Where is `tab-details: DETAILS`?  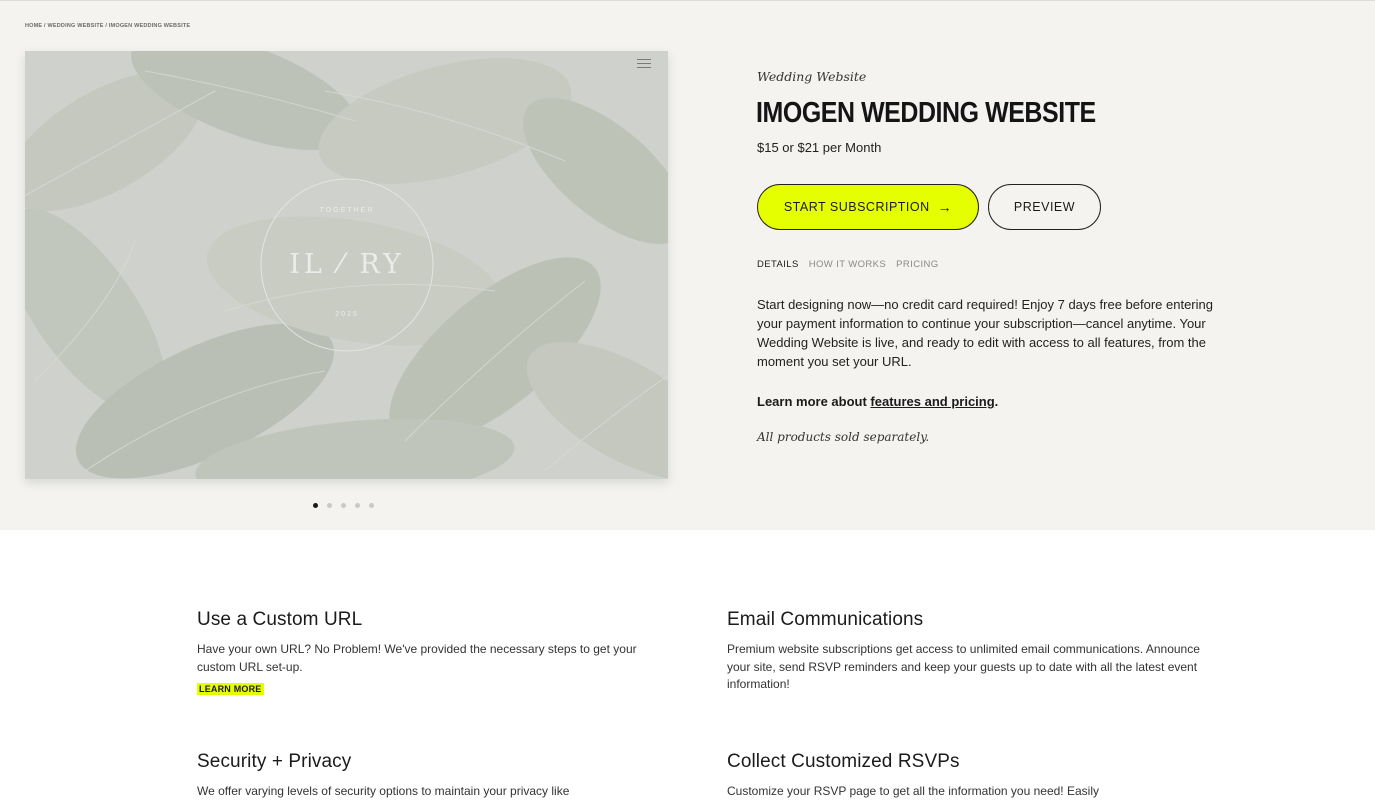
tab-details: DETAILS is located at coordinates (778, 264).